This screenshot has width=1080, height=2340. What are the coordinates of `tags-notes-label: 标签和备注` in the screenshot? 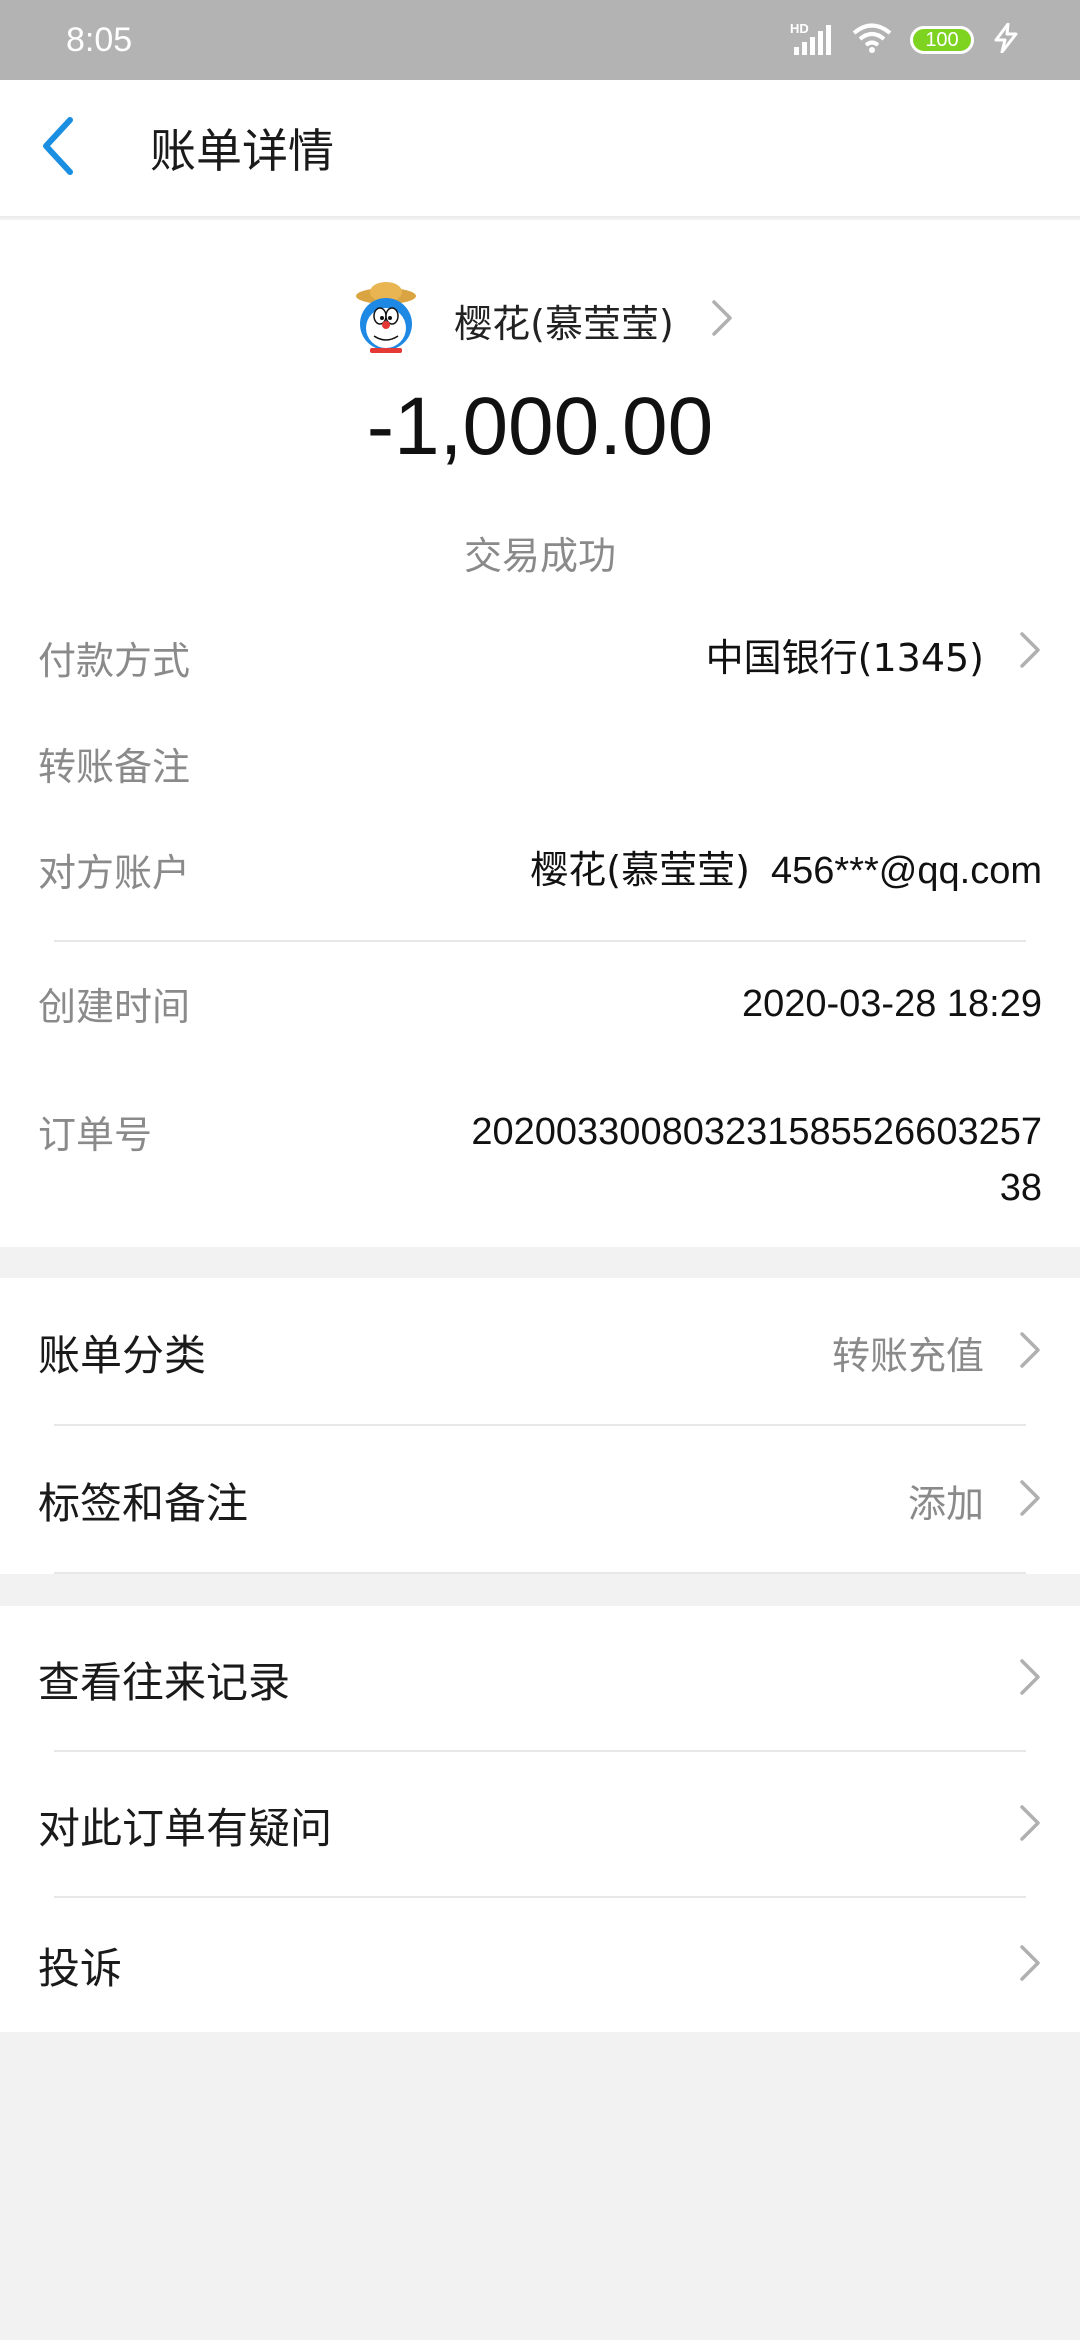 It's located at (143, 1503).